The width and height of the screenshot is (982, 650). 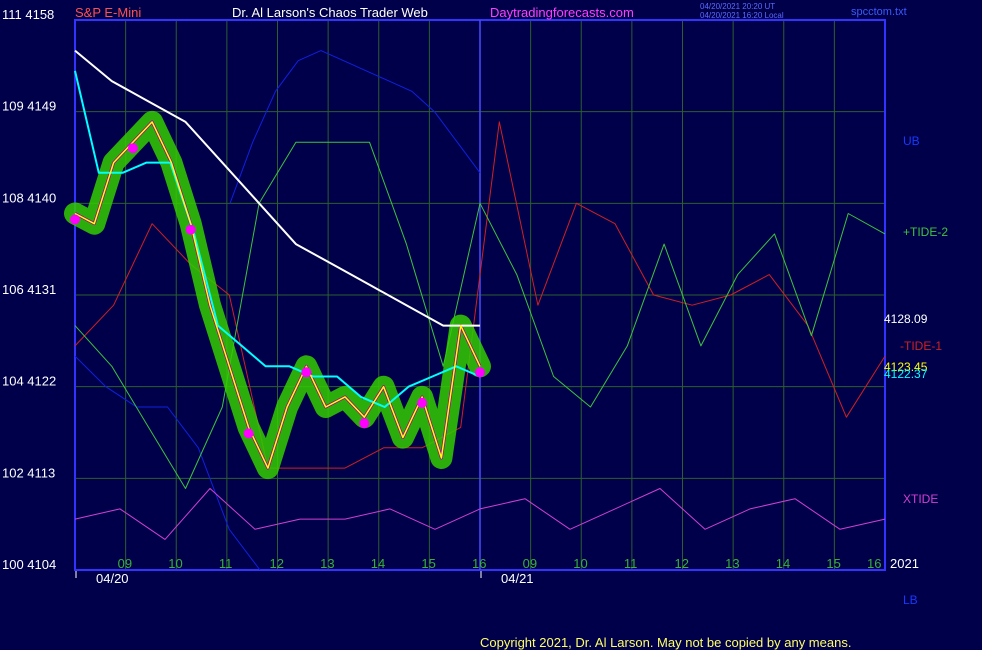 I want to click on right-series-label: LB, so click(x=910, y=600).